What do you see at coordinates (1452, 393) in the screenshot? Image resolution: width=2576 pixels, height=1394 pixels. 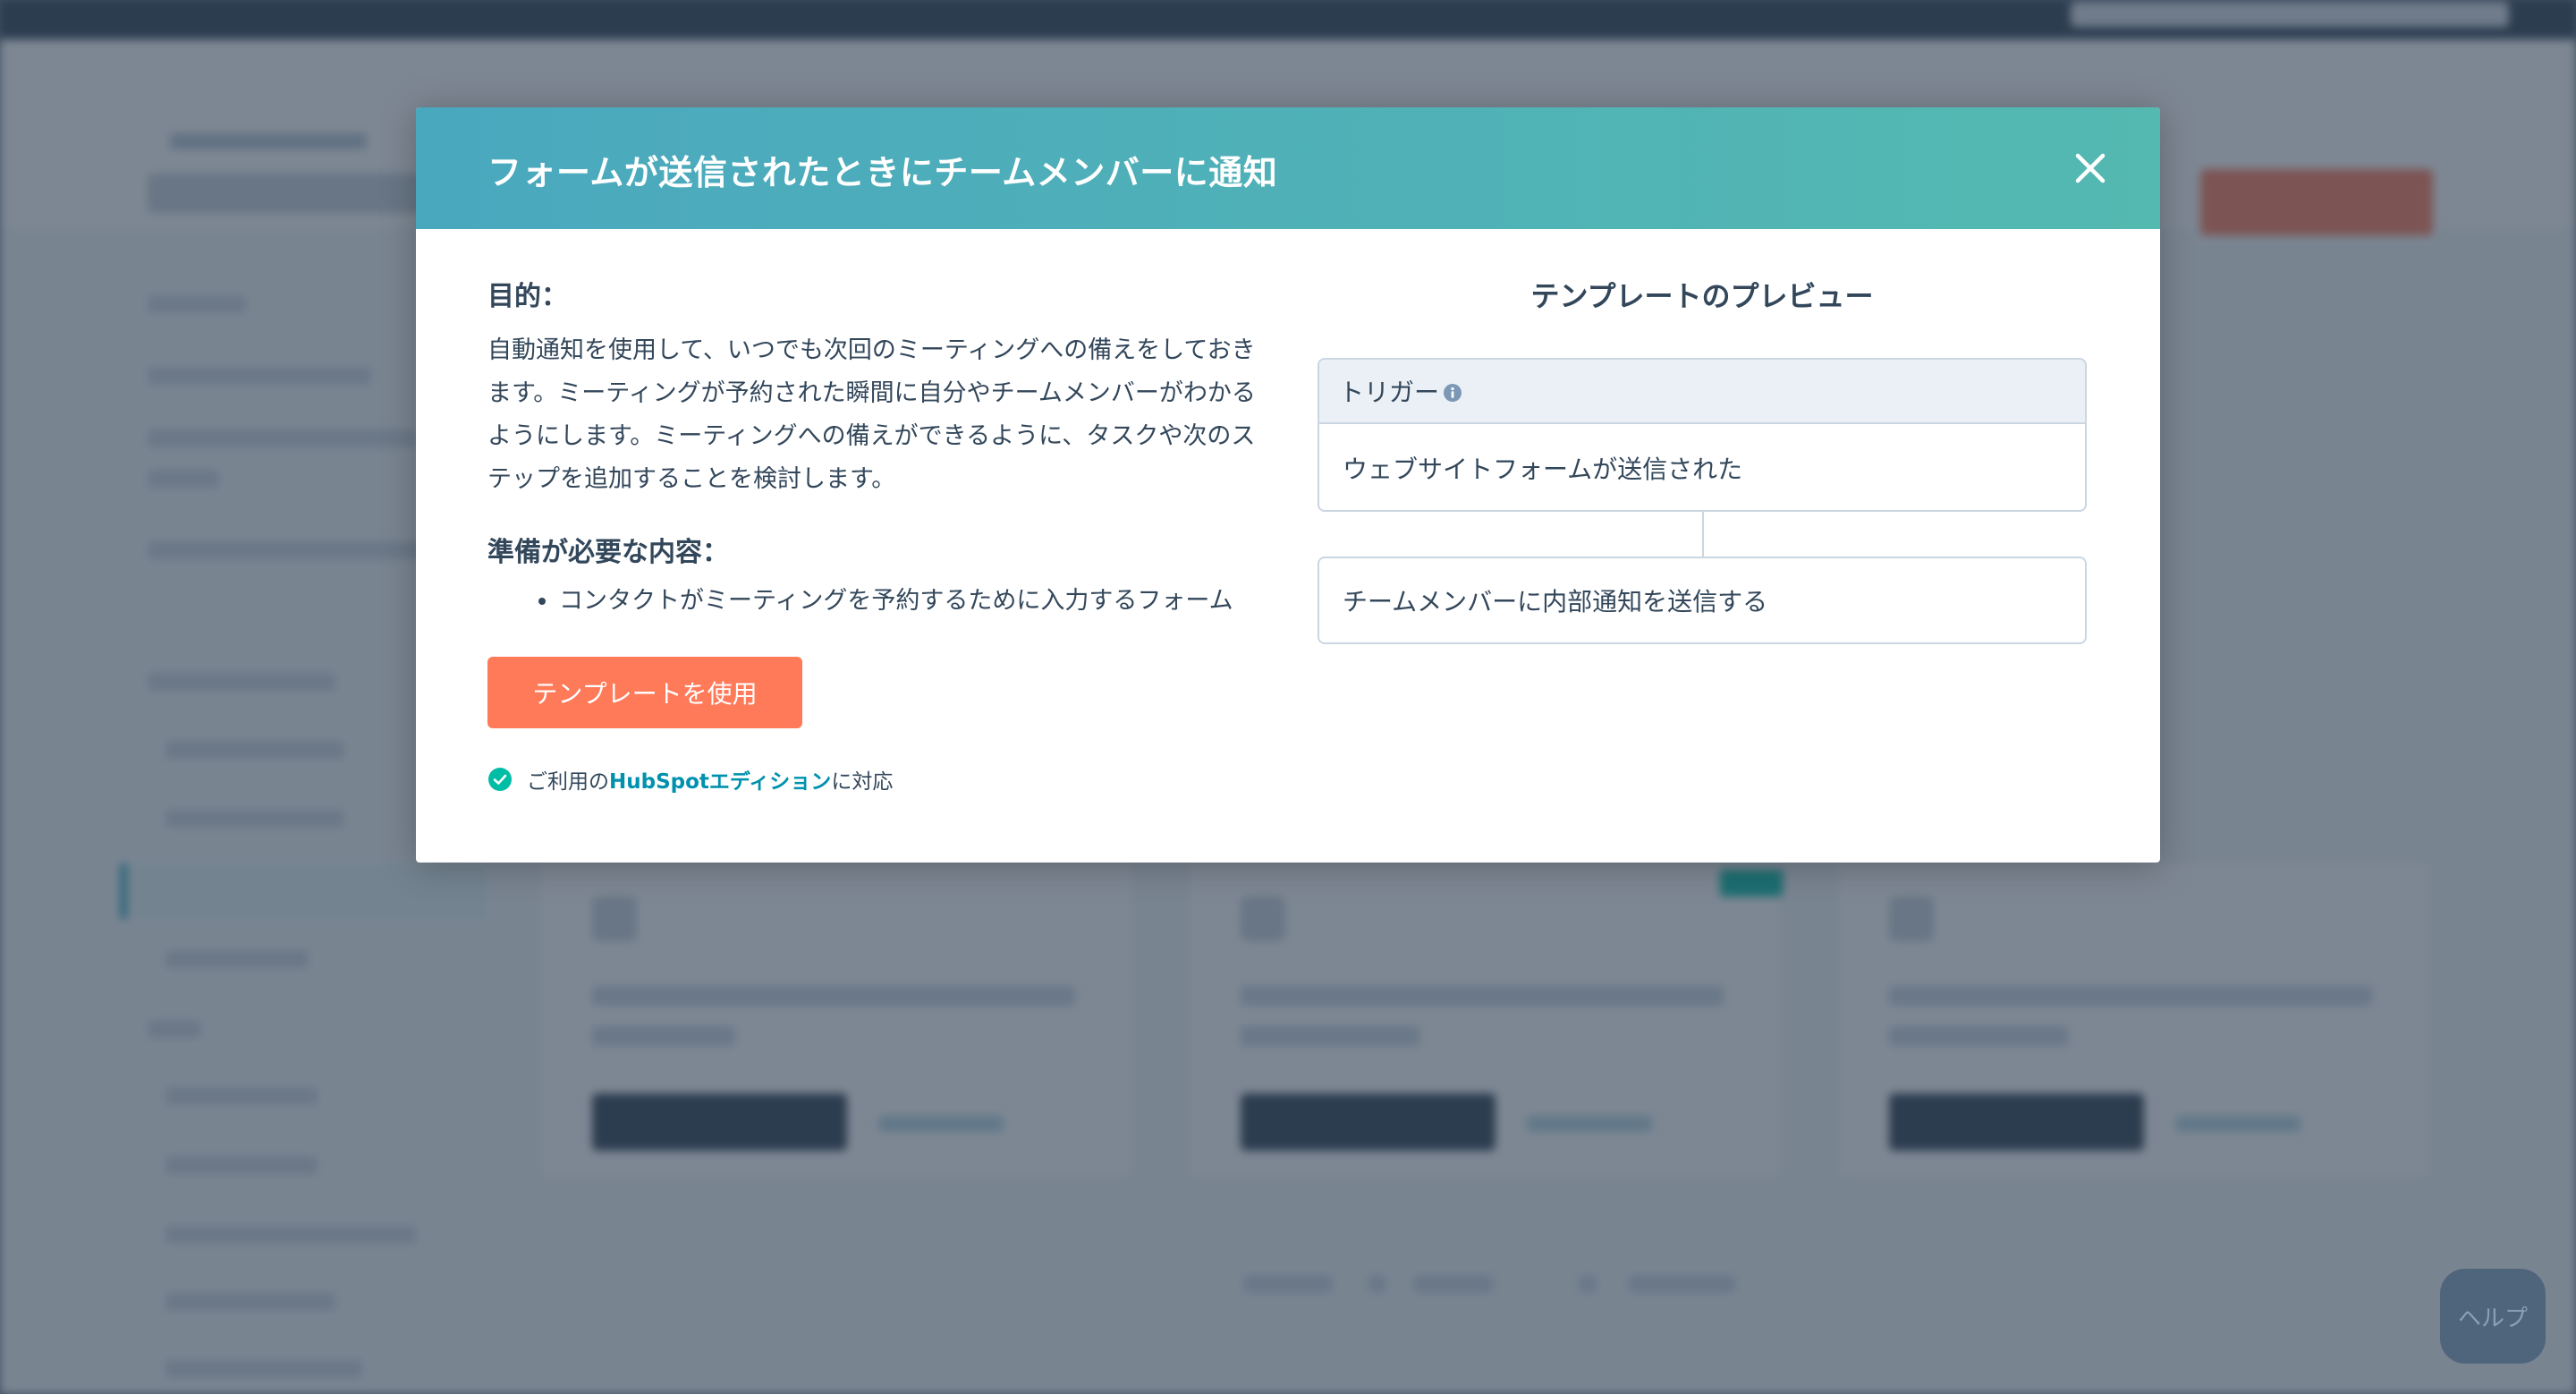 I see `info-icon` at bounding box center [1452, 393].